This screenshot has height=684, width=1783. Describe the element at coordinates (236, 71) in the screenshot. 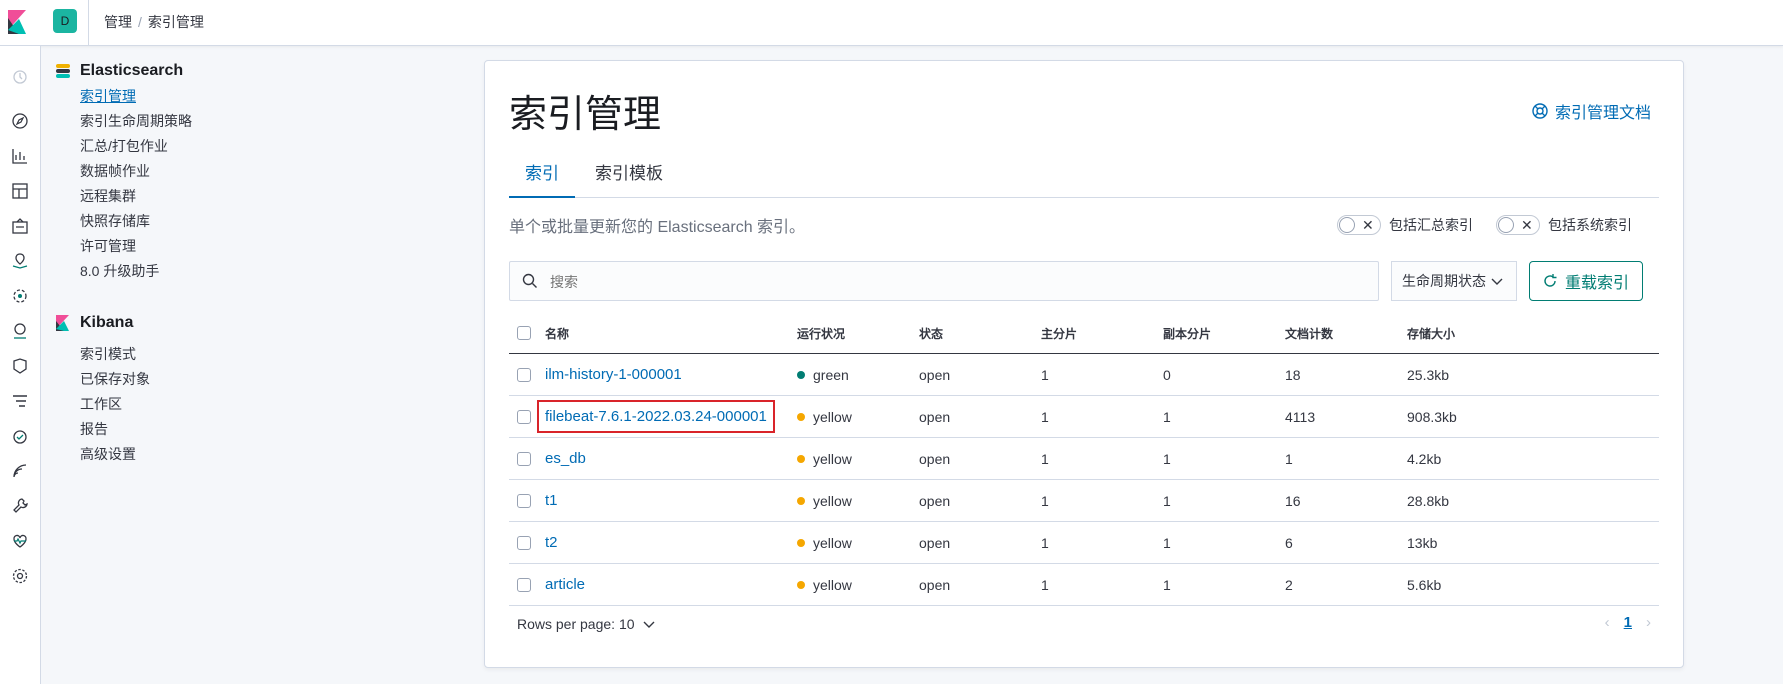

I see `group-title-elasticsearch: Elasticsearch` at that location.